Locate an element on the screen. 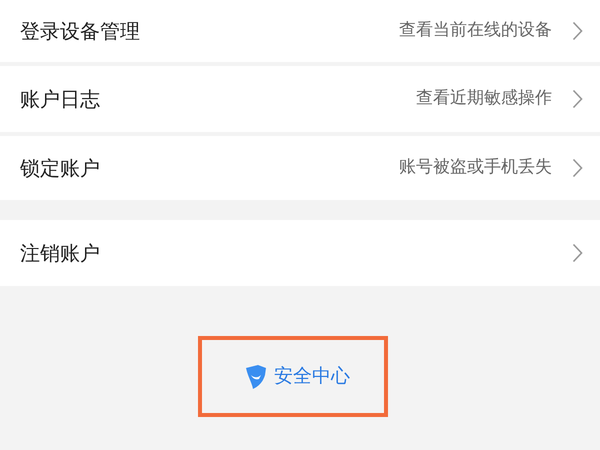 The image size is (600, 450). row-label: 锁定账户 is located at coordinates (60, 168).